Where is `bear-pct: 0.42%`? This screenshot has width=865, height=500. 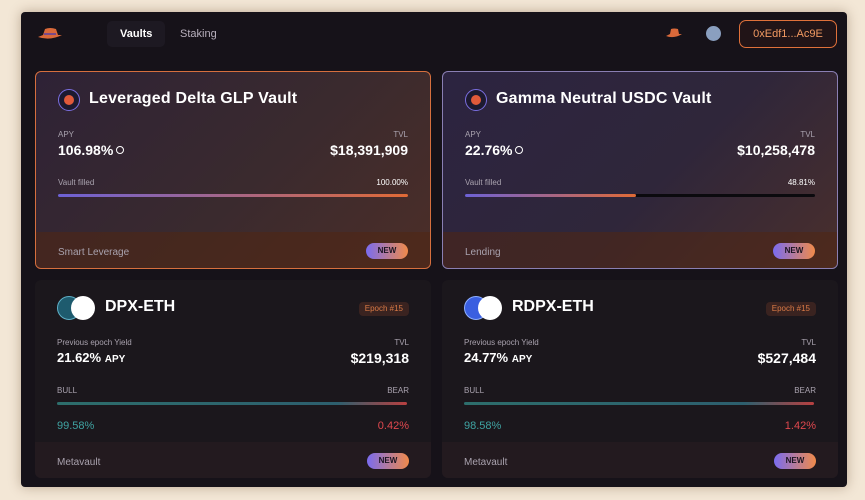 bear-pct: 0.42% is located at coordinates (393, 426).